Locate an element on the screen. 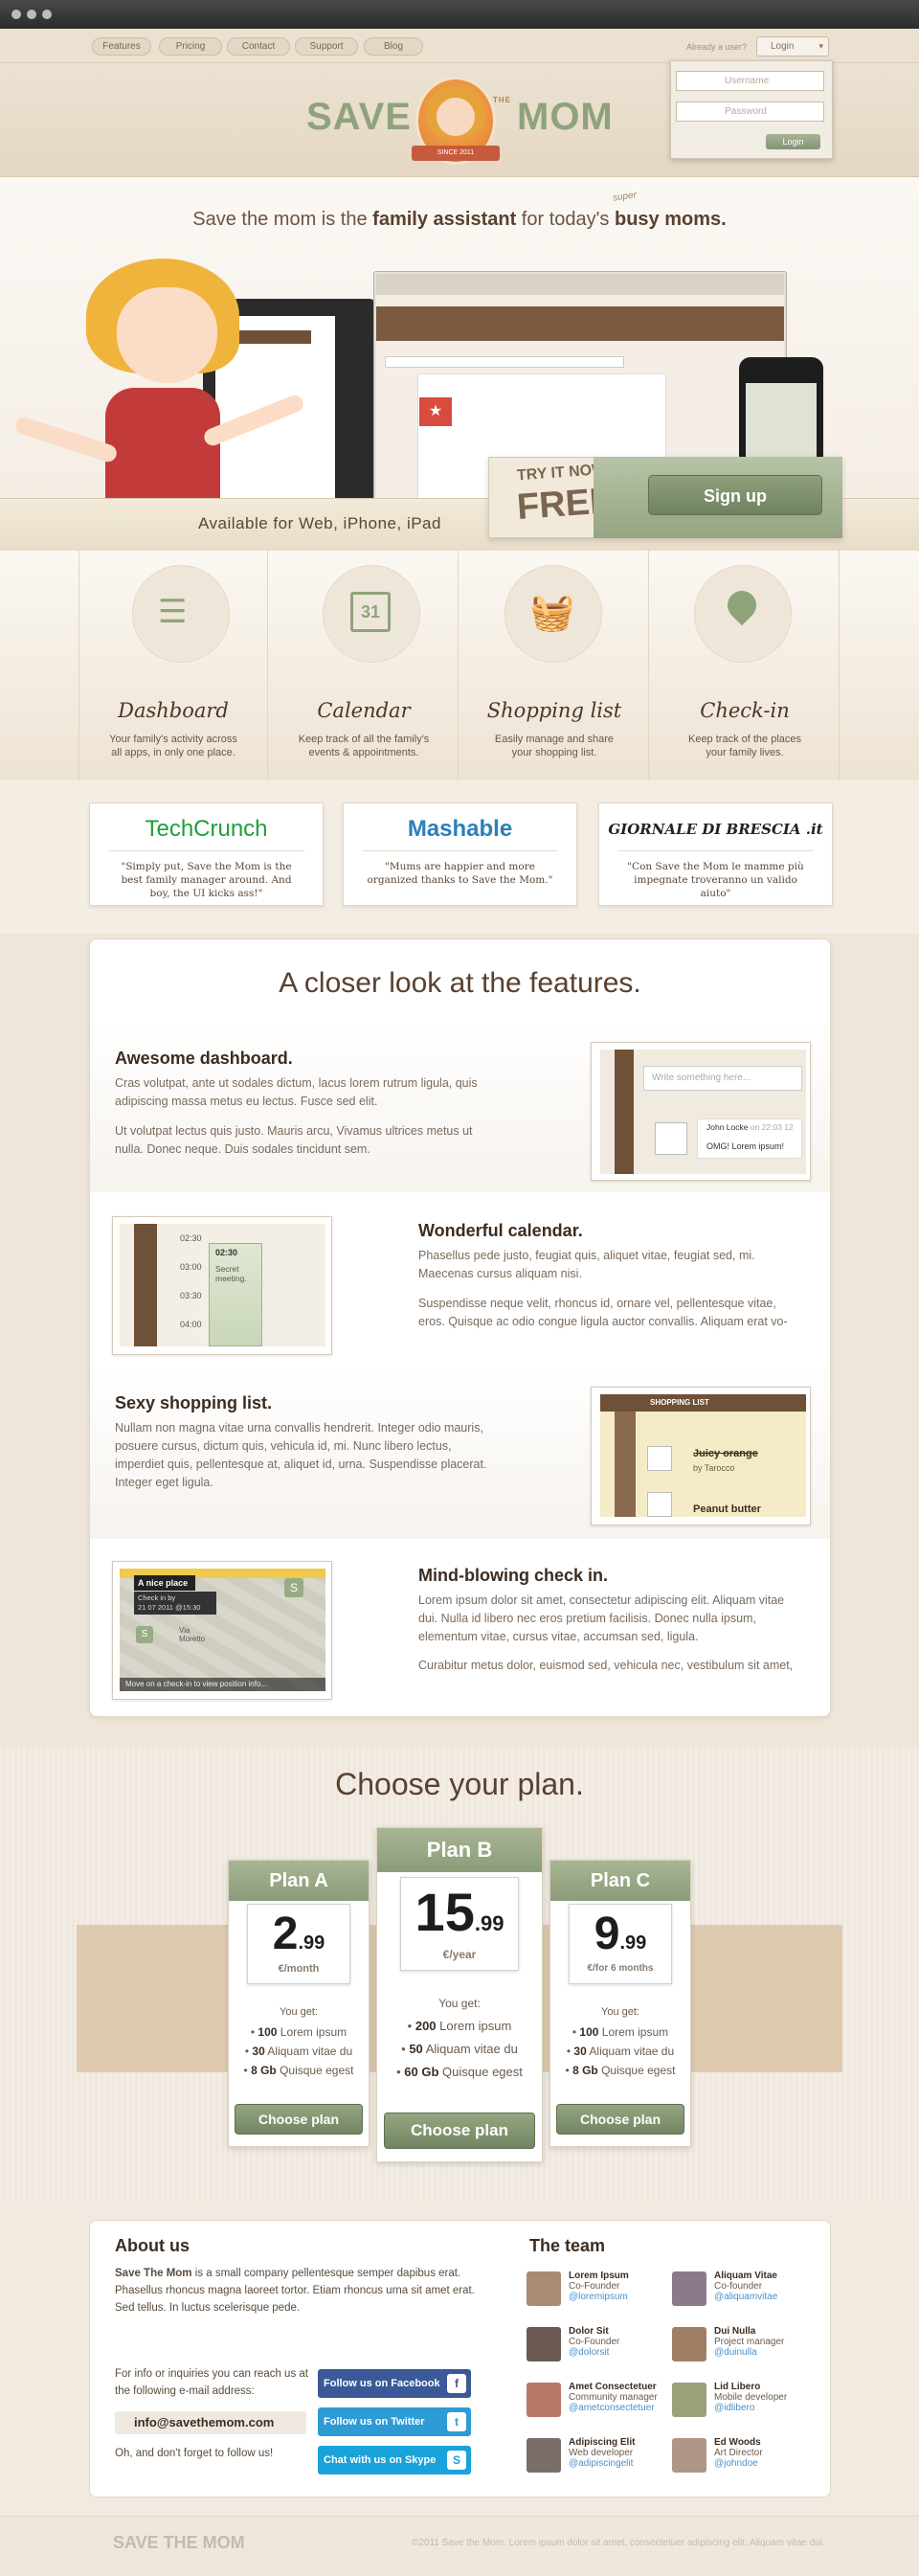 The width and height of the screenshot is (919, 2576). press-logo-techcrunch: TechCrunch is located at coordinates (207, 829).